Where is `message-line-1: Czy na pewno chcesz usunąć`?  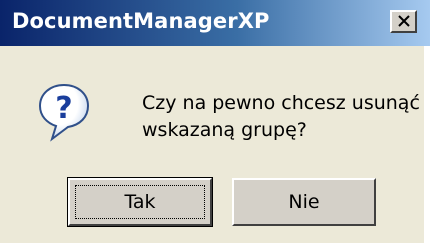 message-line-1: Czy na pewno chcesz usunąć is located at coordinates (281, 103).